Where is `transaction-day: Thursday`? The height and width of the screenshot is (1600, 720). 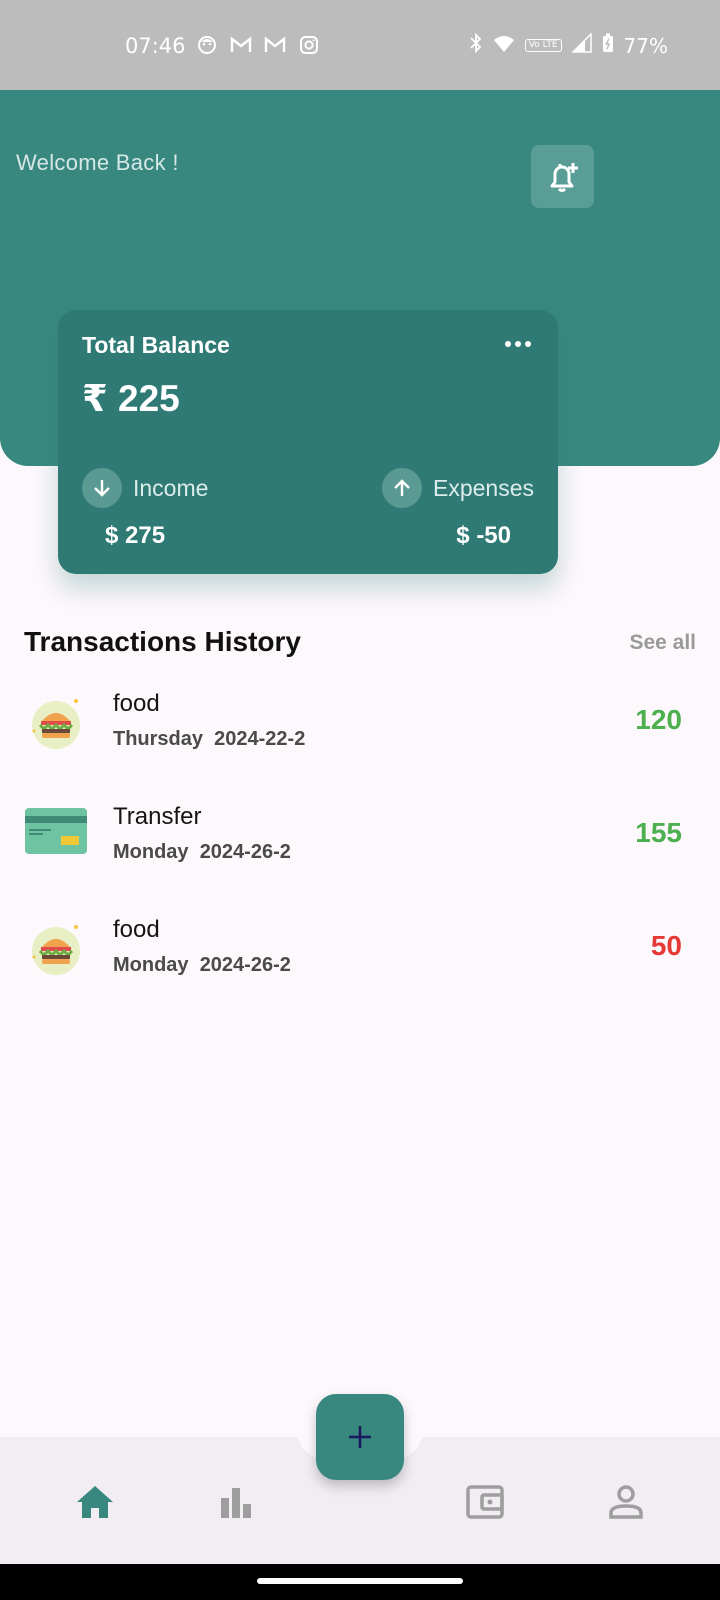 transaction-day: Thursday is located at coordinates (158, 739).